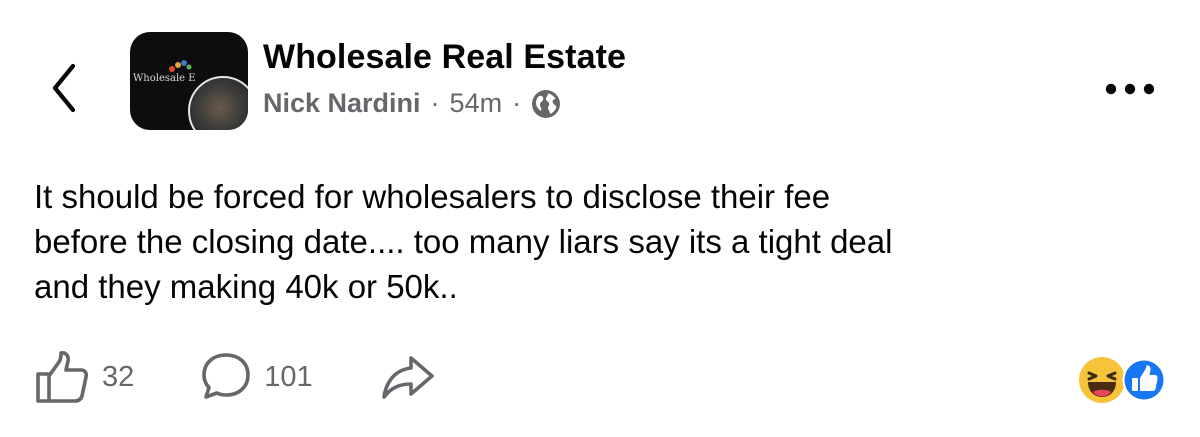 Image resolution: width=1200 pixels, height=437 pixels. What do you see at coordinates (226, 376) in the screenshot?
I see `comment-bubble-icon` at bounding box center [226, 376].